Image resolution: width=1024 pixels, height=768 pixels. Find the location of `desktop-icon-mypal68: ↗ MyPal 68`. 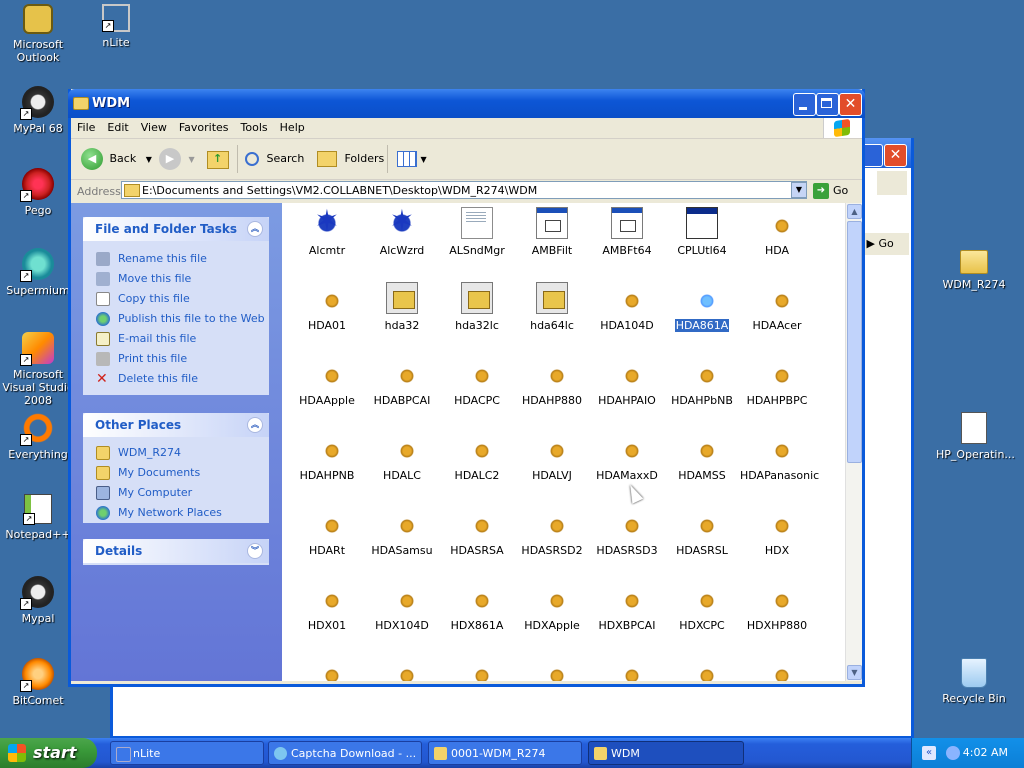

desktop-icon-mypal68: ↗ MyPal 68 is located at coordinates (38, 110).